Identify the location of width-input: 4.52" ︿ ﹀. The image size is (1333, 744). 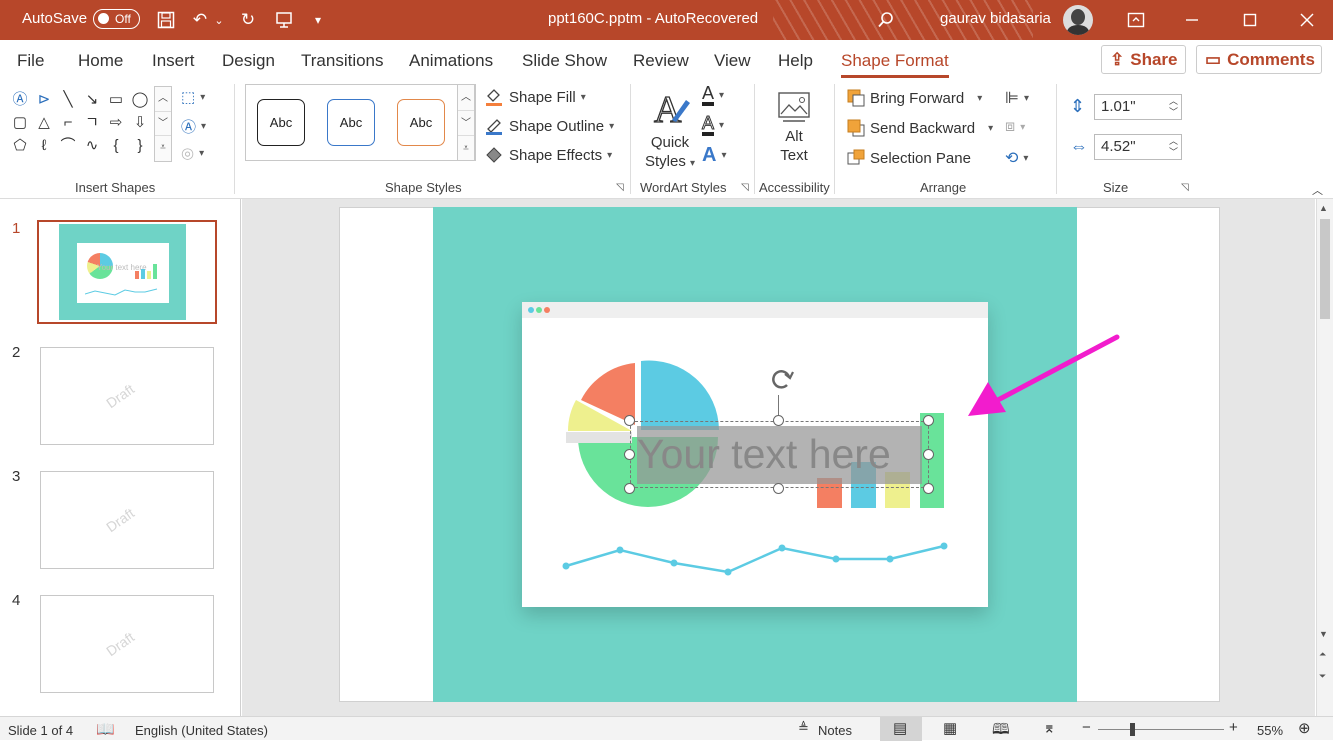
(1138, 147).